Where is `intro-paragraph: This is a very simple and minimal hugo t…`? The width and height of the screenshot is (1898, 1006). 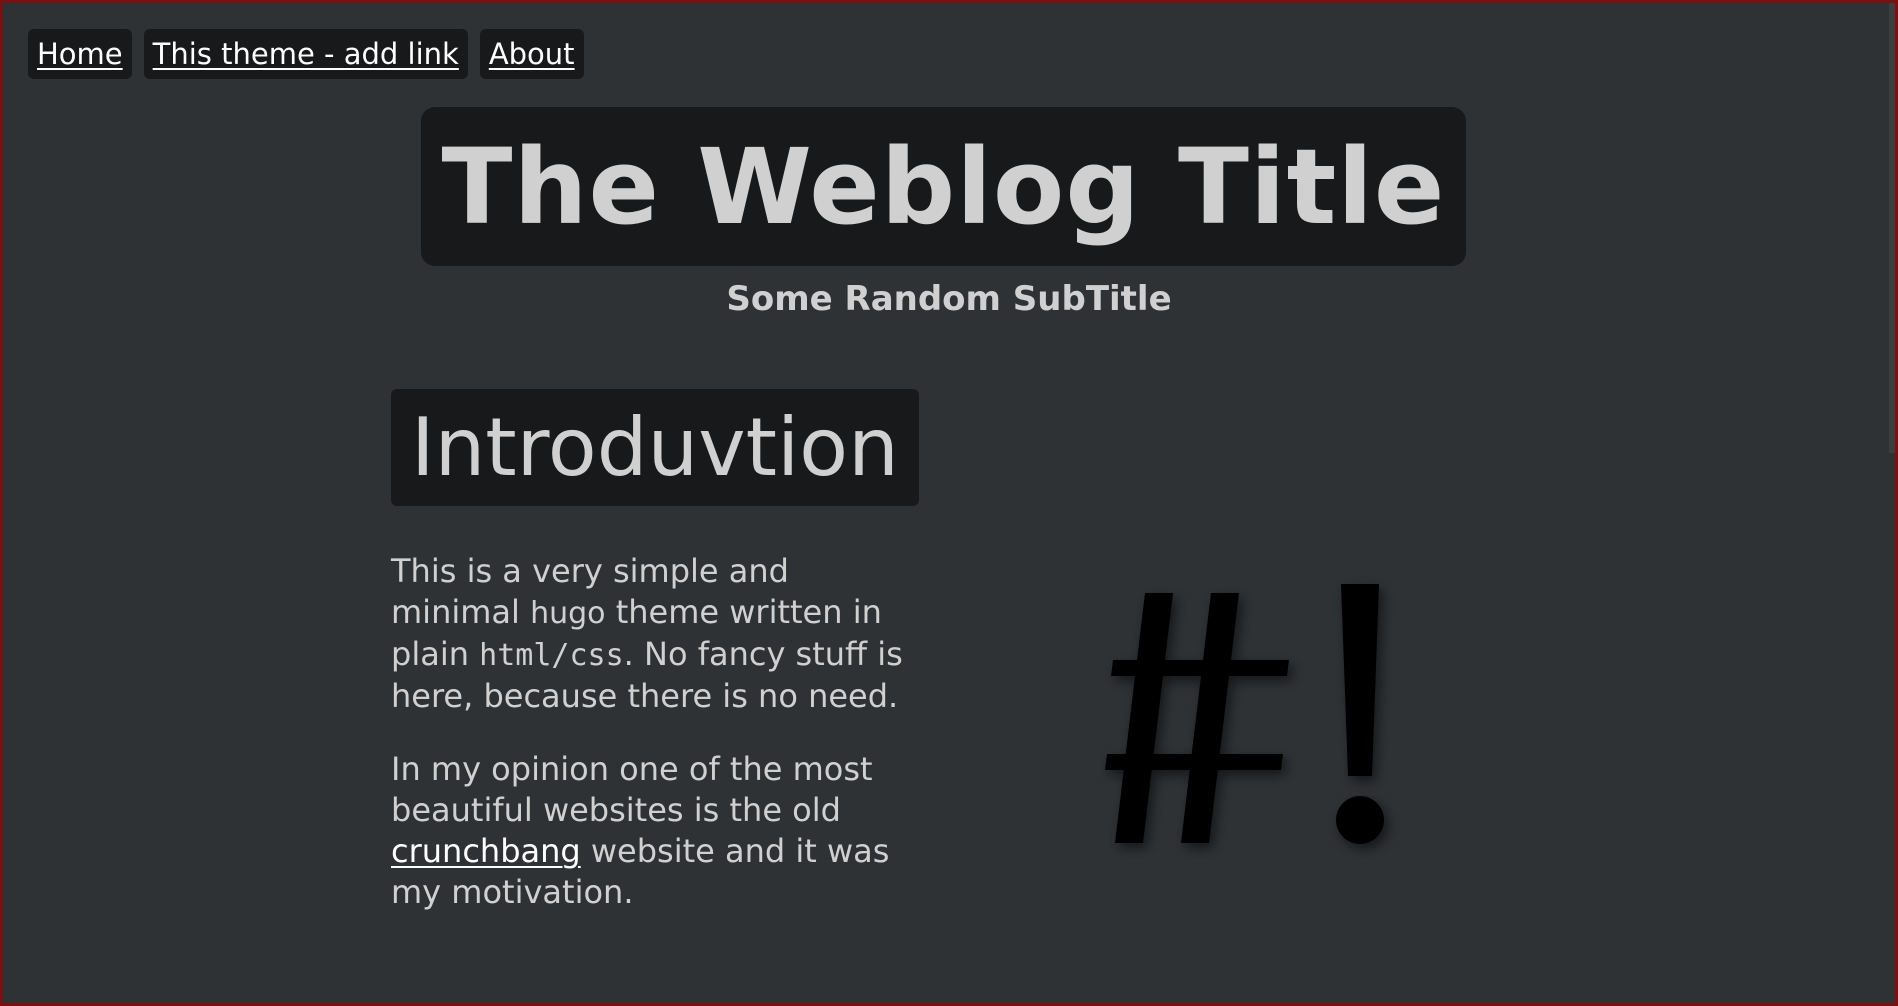
intro-paragraph: This is a very simple and minimal hugo t… is located at coordinates (651, 634).